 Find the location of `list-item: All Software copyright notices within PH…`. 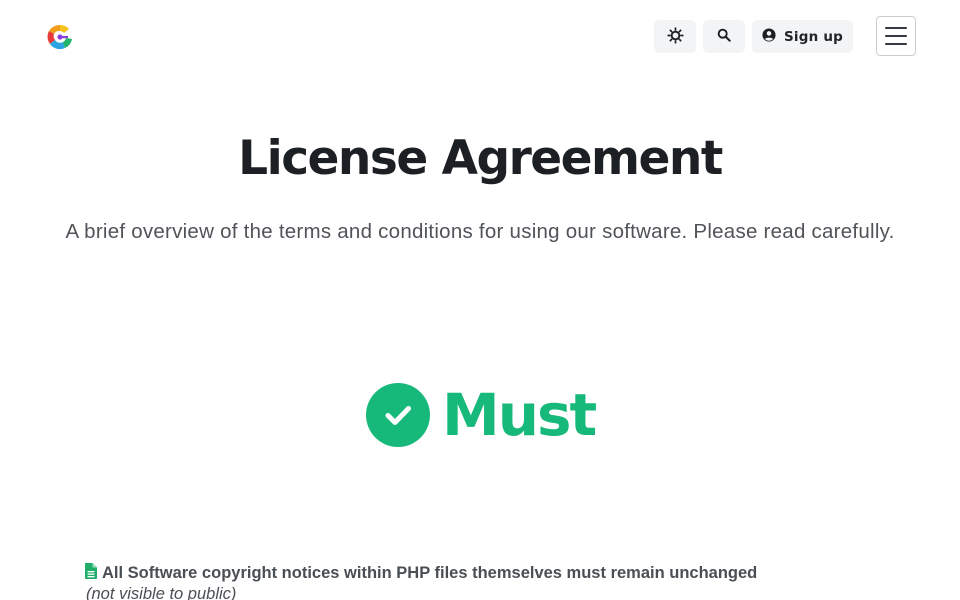

list-item: All Software copyright notices within PH… is located at coordinates (495, 581).